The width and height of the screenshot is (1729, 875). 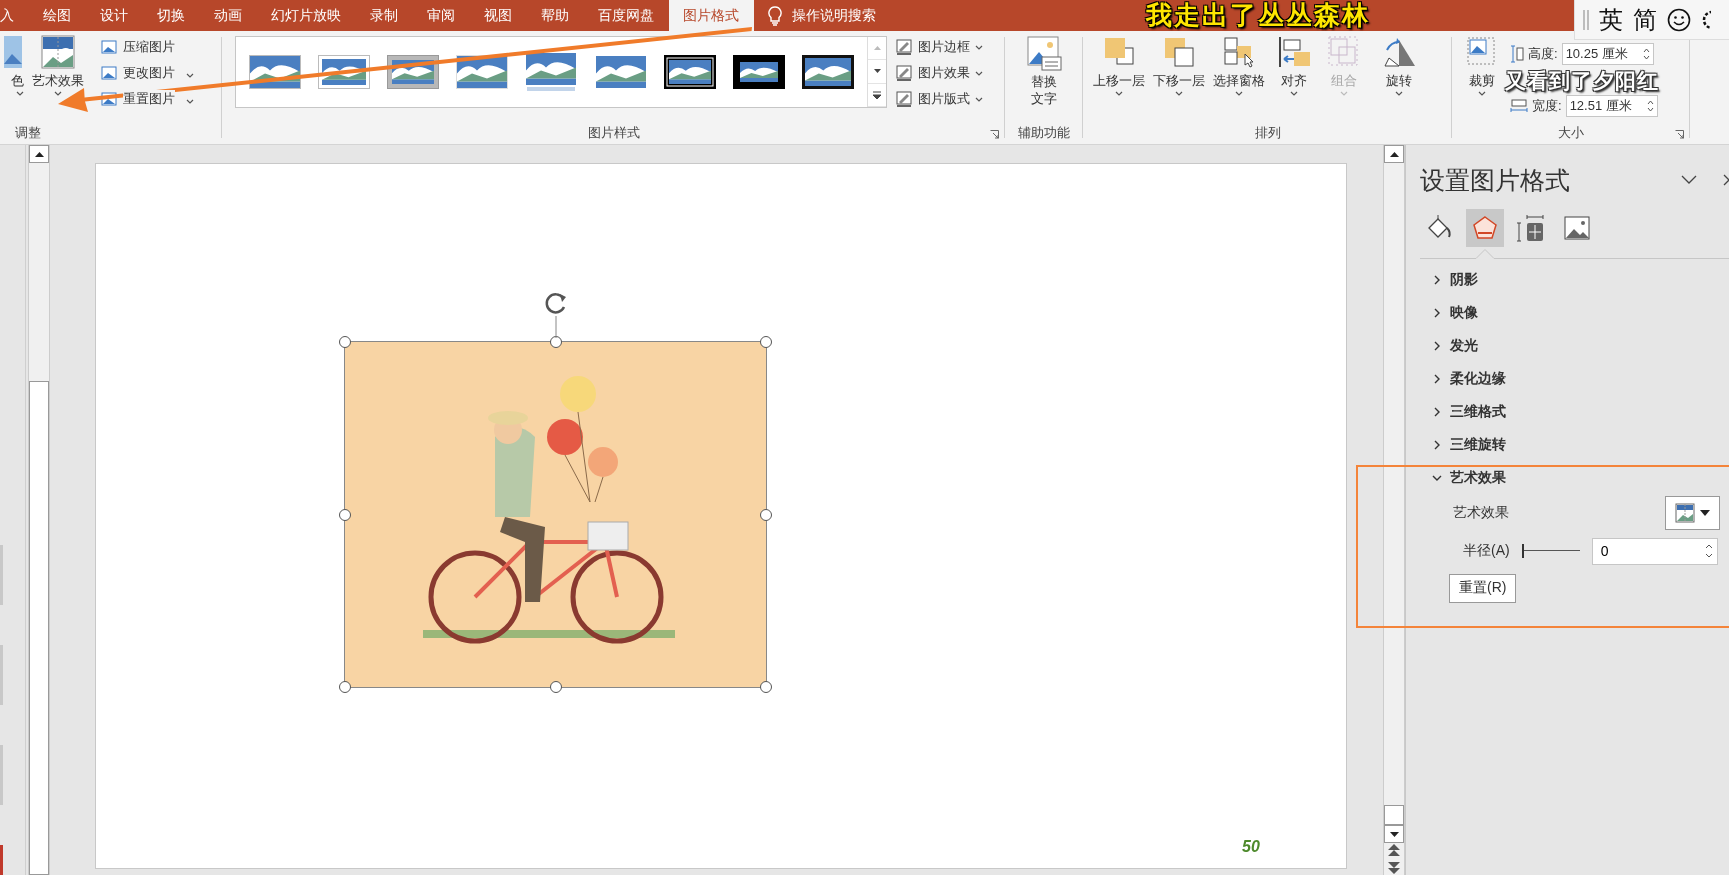 I want to click on arrange-button: 旋转, so click(x=1399, y=65).